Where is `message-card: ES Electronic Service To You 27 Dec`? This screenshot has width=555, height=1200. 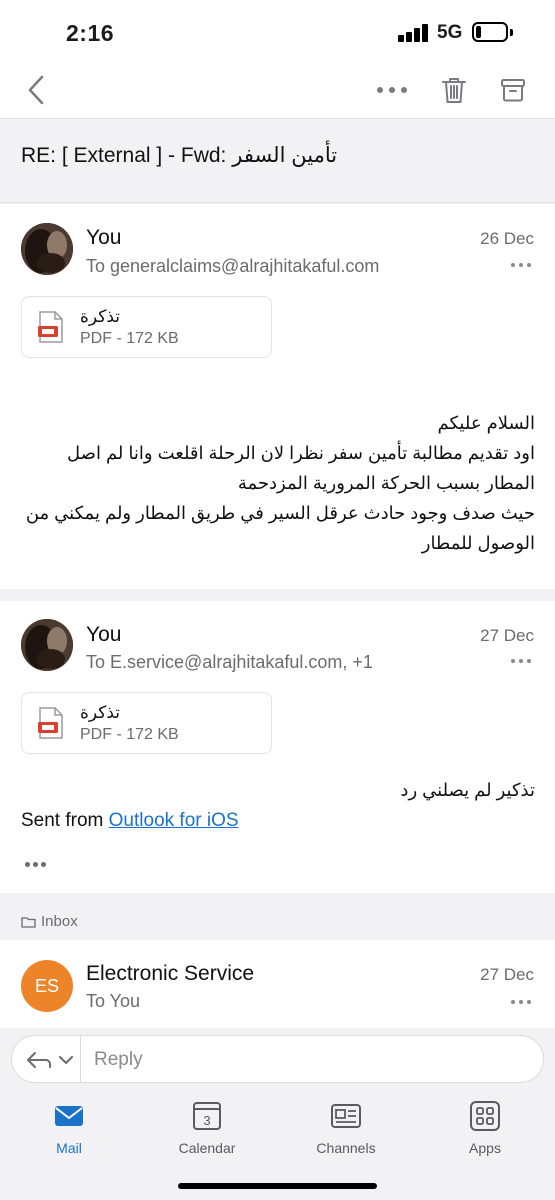 message-card: ES Electronic Service To You 27 Dec is located at coordinates (277, 984).